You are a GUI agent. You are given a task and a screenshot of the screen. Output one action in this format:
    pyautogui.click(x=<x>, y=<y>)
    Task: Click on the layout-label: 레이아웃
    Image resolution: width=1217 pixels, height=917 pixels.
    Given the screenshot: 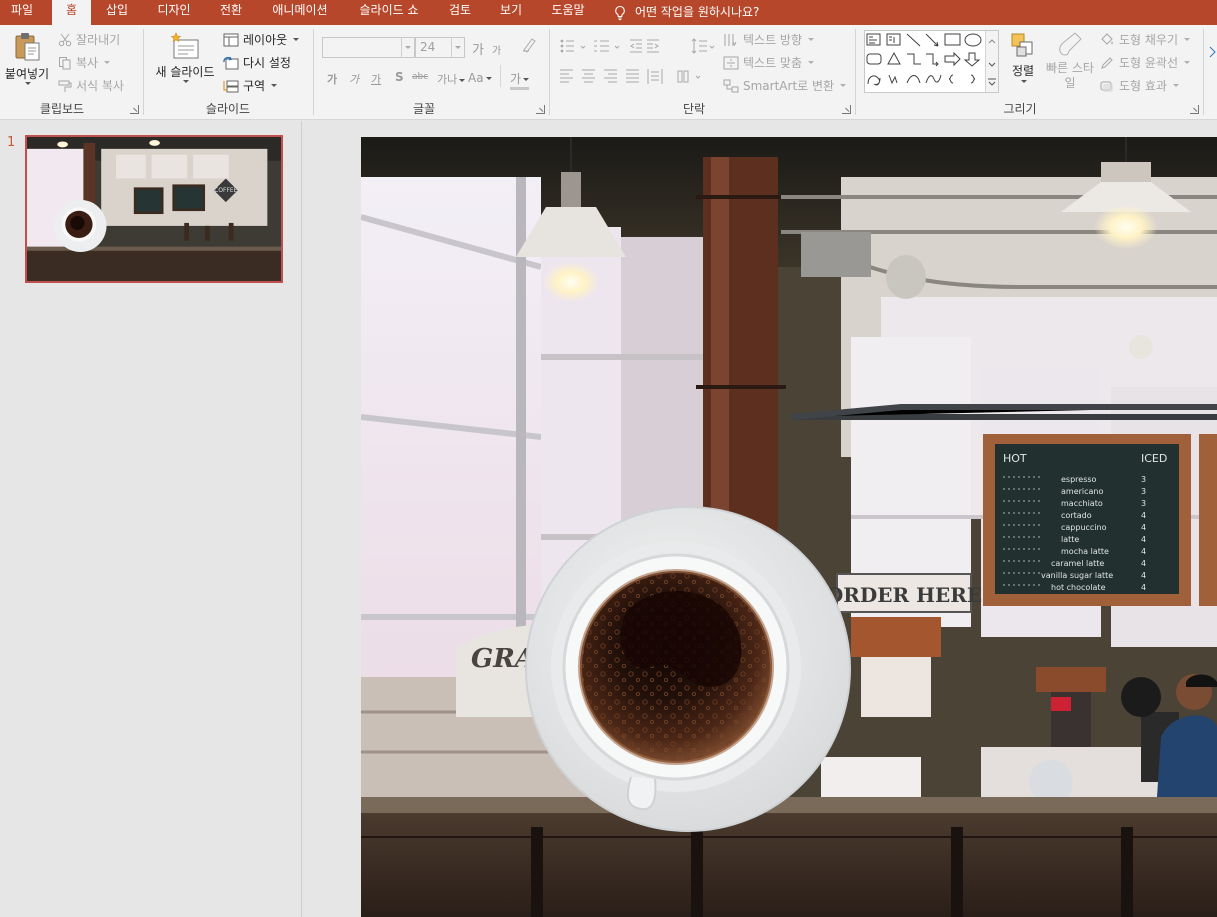 What is the action you would take?
    pyautogui.click(x=265, y=40)
    